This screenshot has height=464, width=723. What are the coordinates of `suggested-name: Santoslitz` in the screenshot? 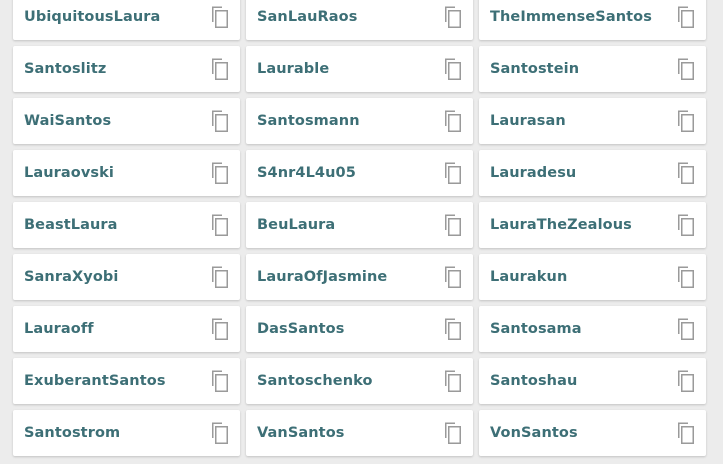 It's located at (65, 69).